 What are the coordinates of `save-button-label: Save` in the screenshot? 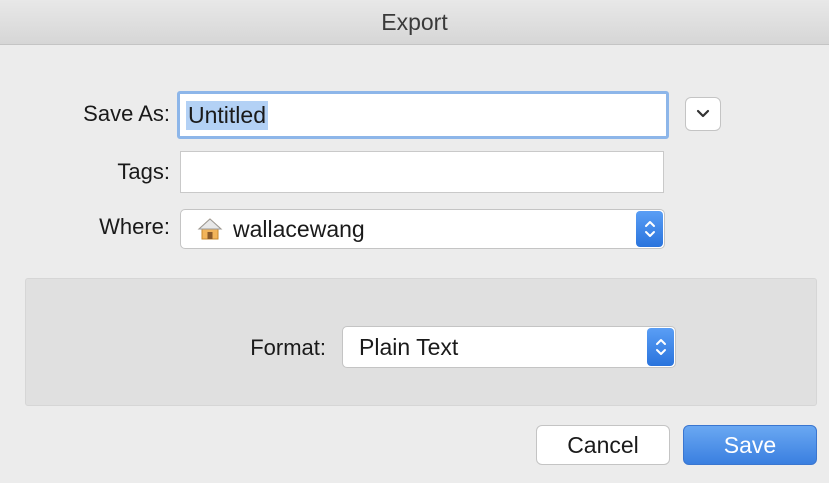 It's located at (750, 444).